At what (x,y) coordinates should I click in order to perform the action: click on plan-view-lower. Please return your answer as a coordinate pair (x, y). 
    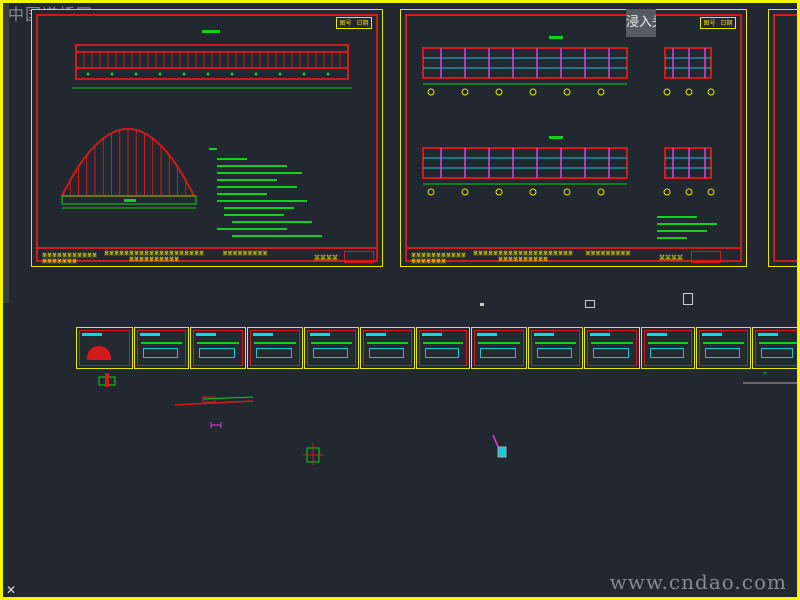
    Looking at the image, I should click on (568, 166).